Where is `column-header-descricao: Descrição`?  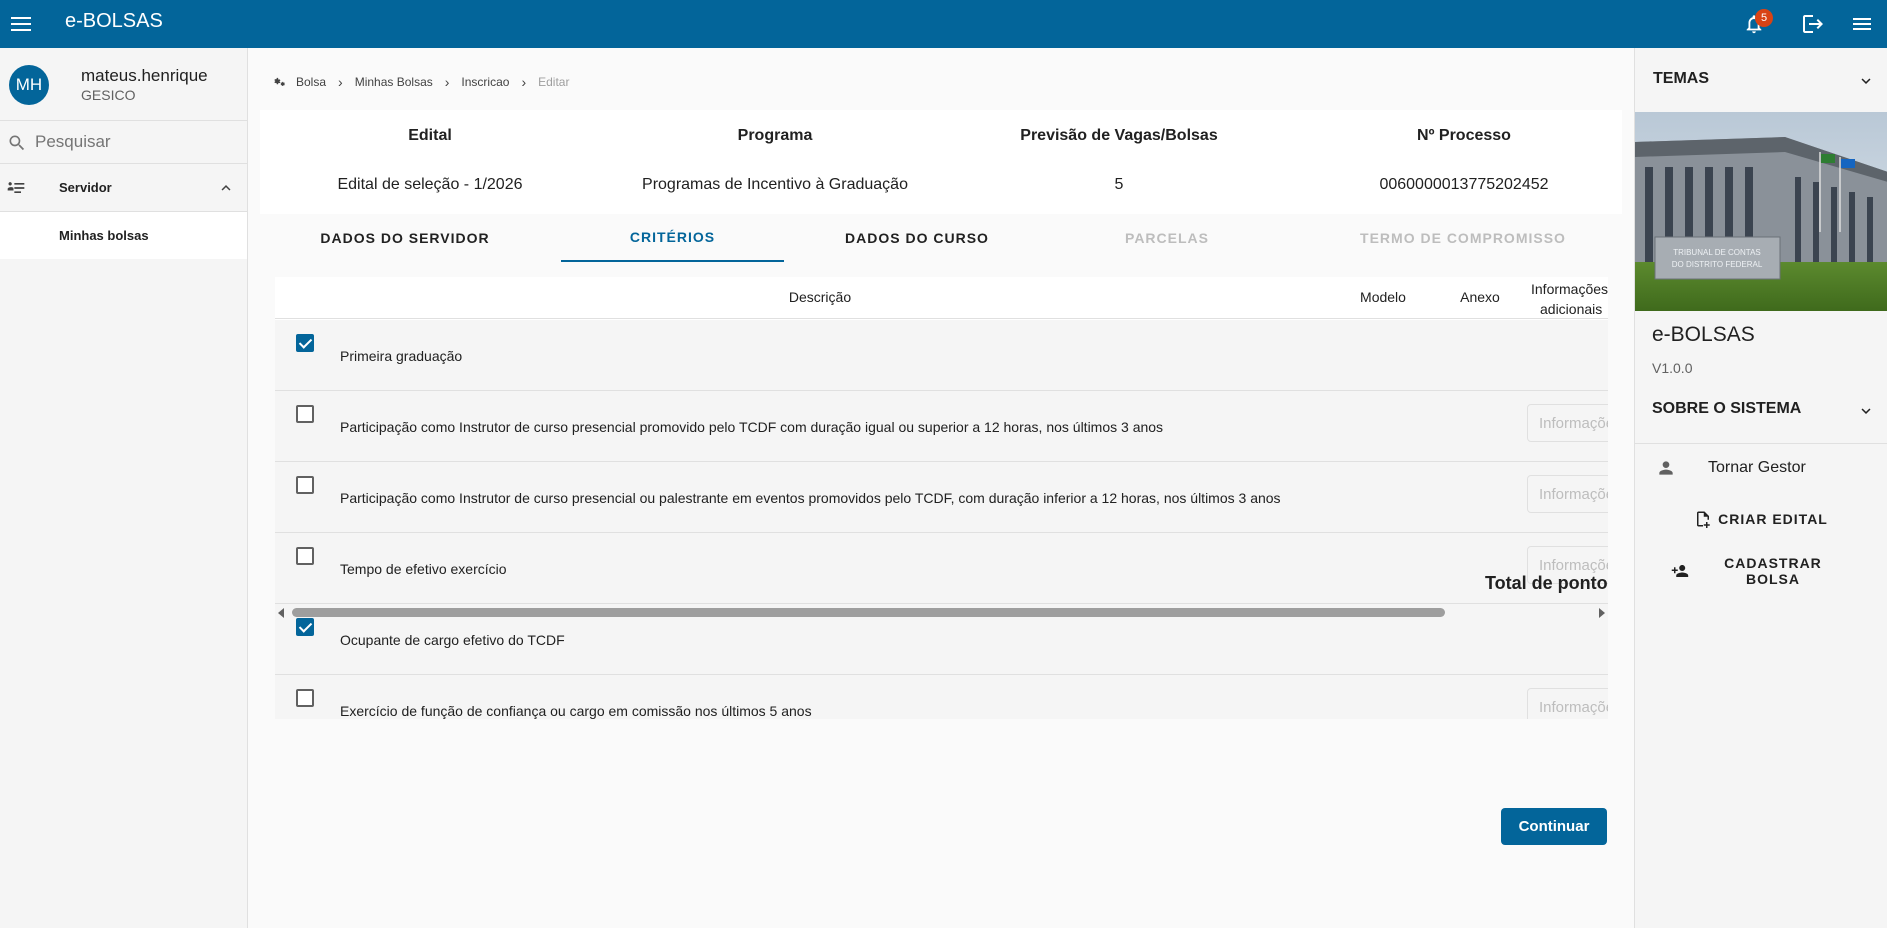
column-header-descricao: Descrição is located at coordinates (820, 297).